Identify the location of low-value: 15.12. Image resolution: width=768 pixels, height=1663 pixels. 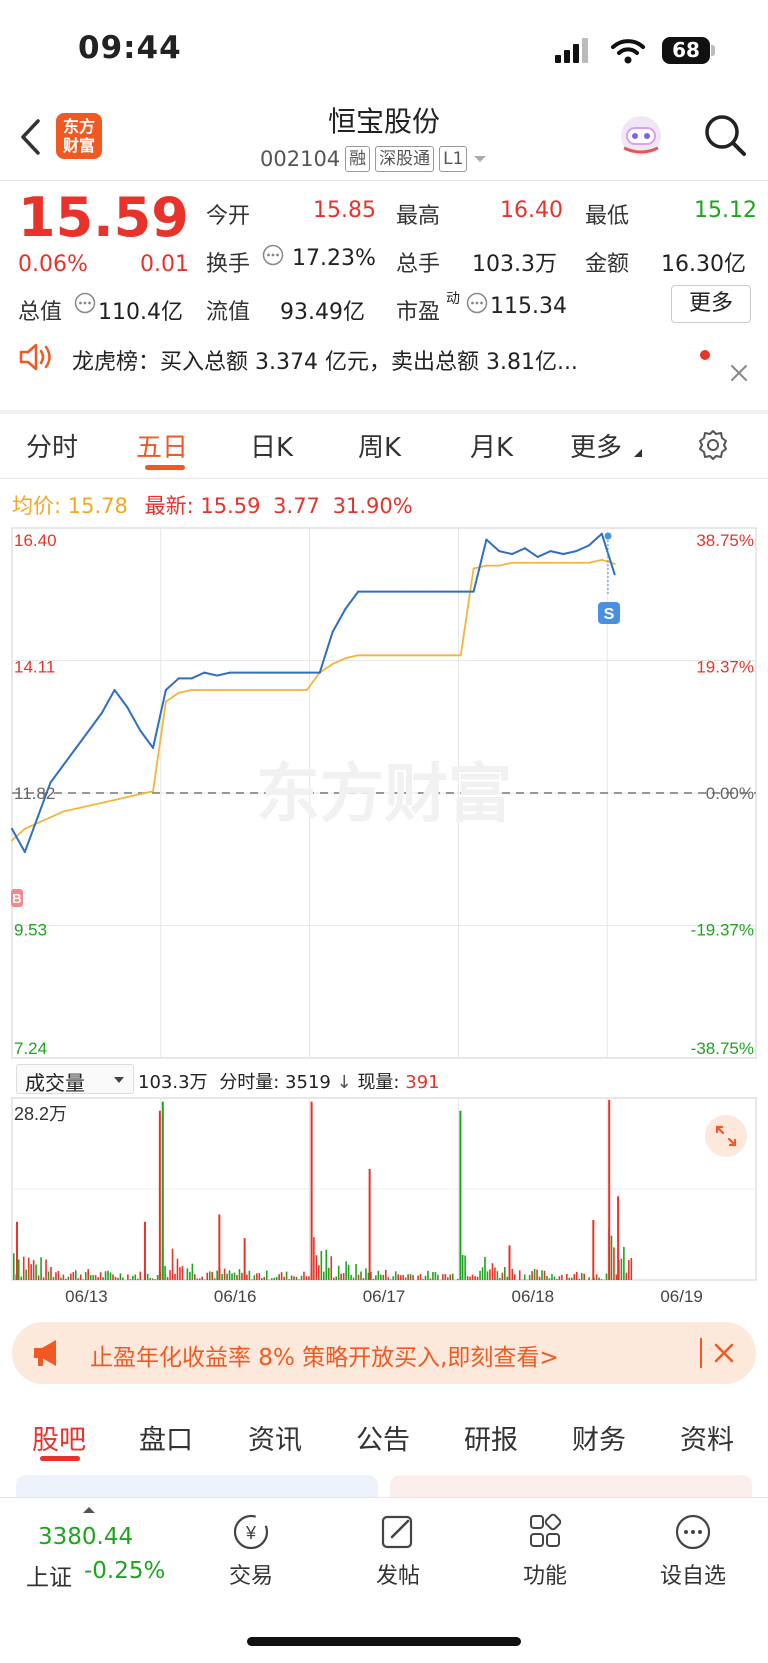
(725, 210).